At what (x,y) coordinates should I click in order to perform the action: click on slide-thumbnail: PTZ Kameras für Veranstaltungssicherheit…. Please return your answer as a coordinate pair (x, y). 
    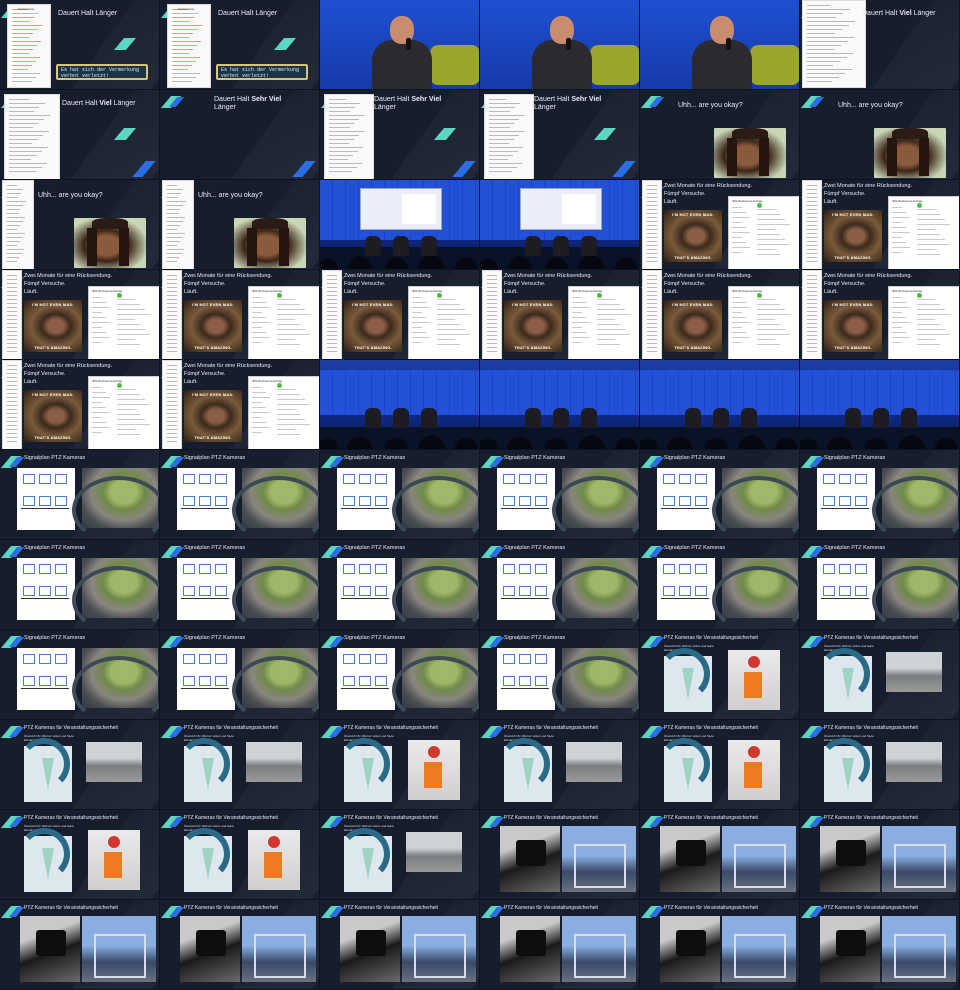
    Looking at the image, I should click on (720, 765).